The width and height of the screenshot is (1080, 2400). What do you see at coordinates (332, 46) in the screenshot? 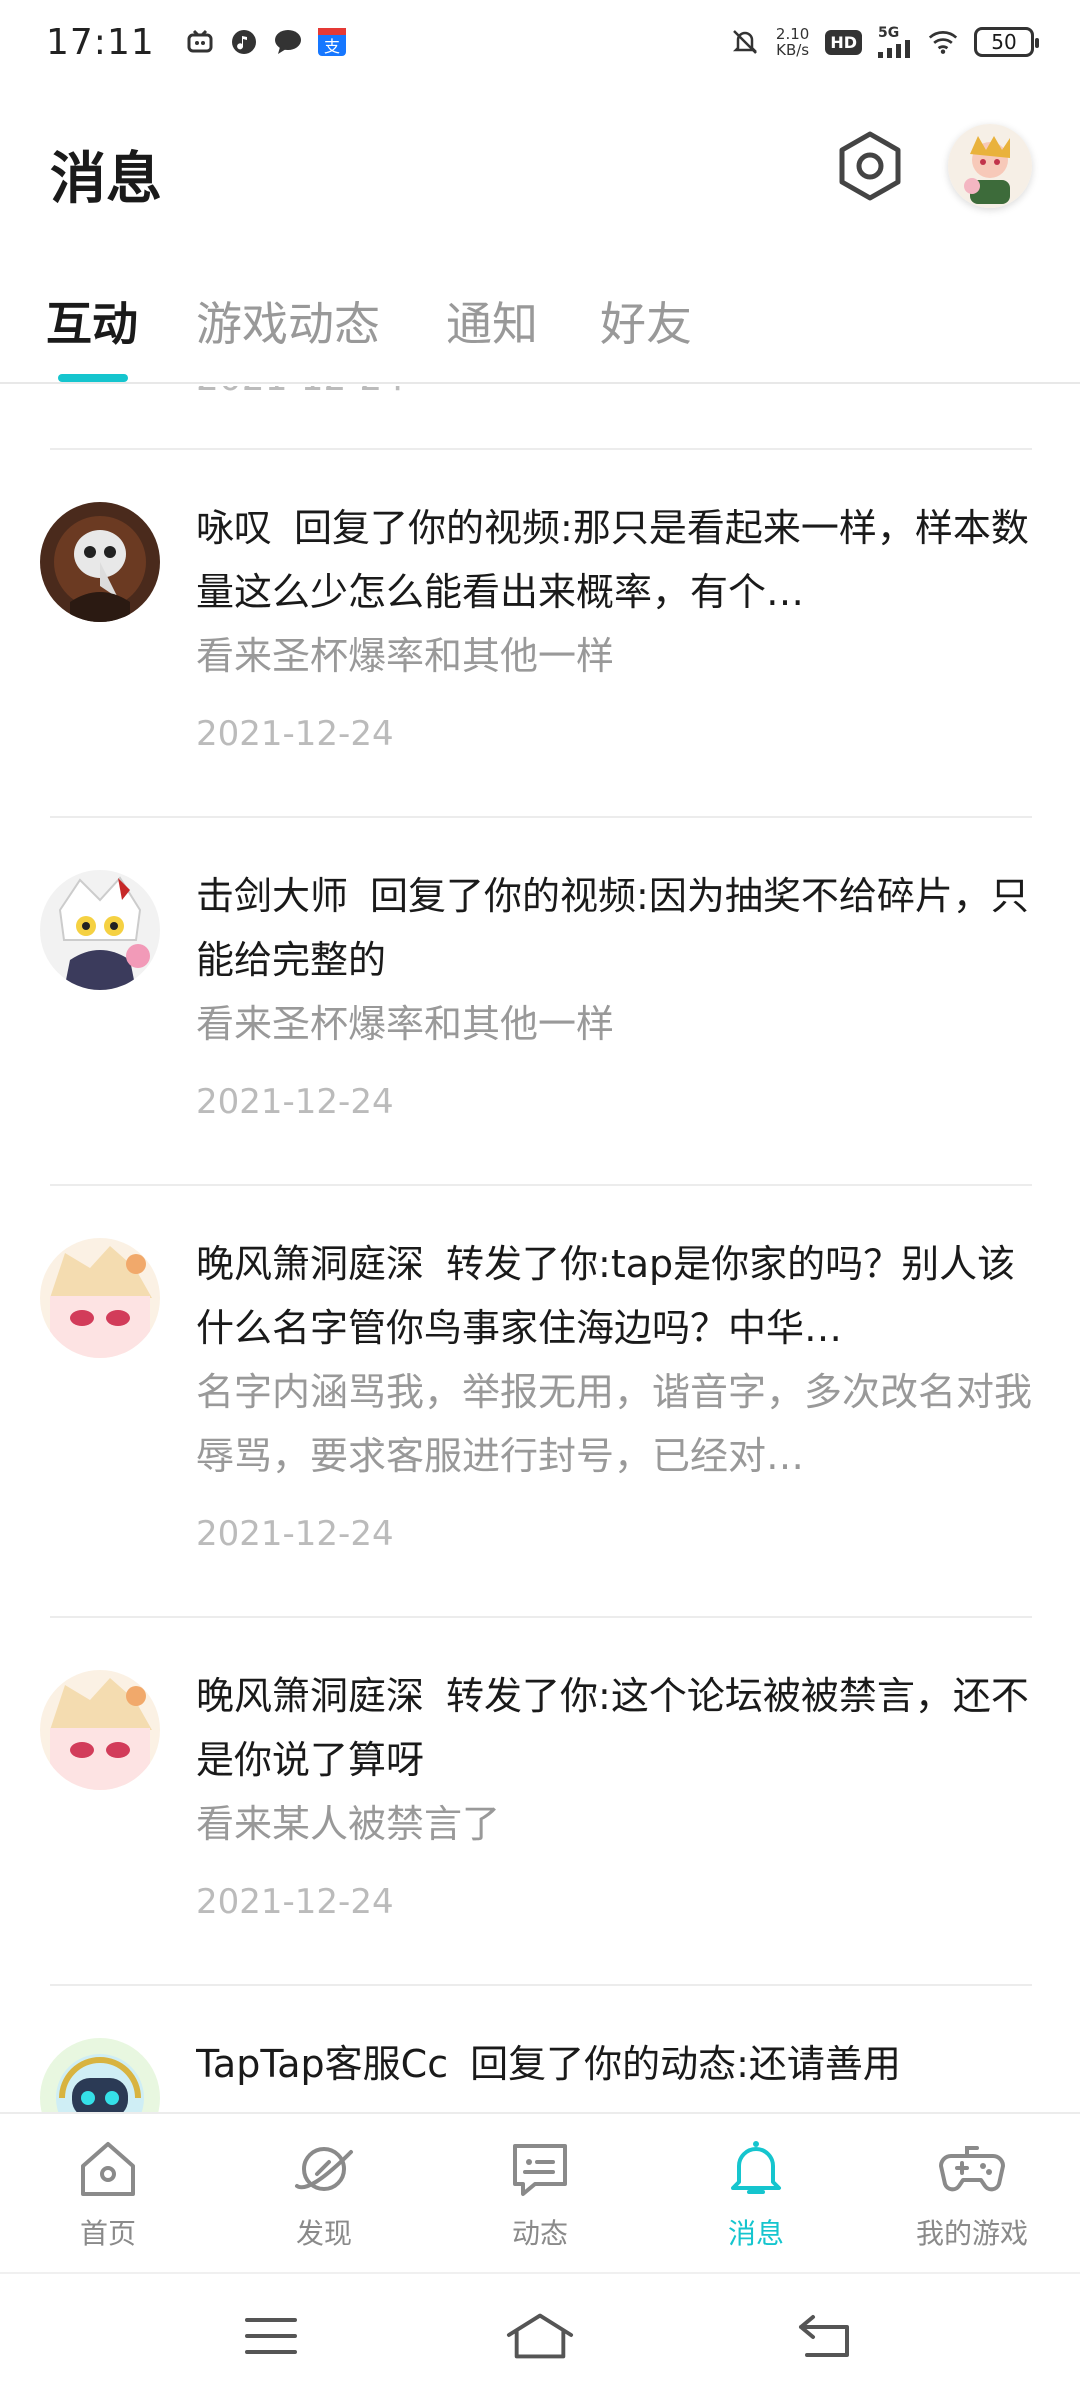
I see `svg-text: 支` at bounding box center [332, 46].